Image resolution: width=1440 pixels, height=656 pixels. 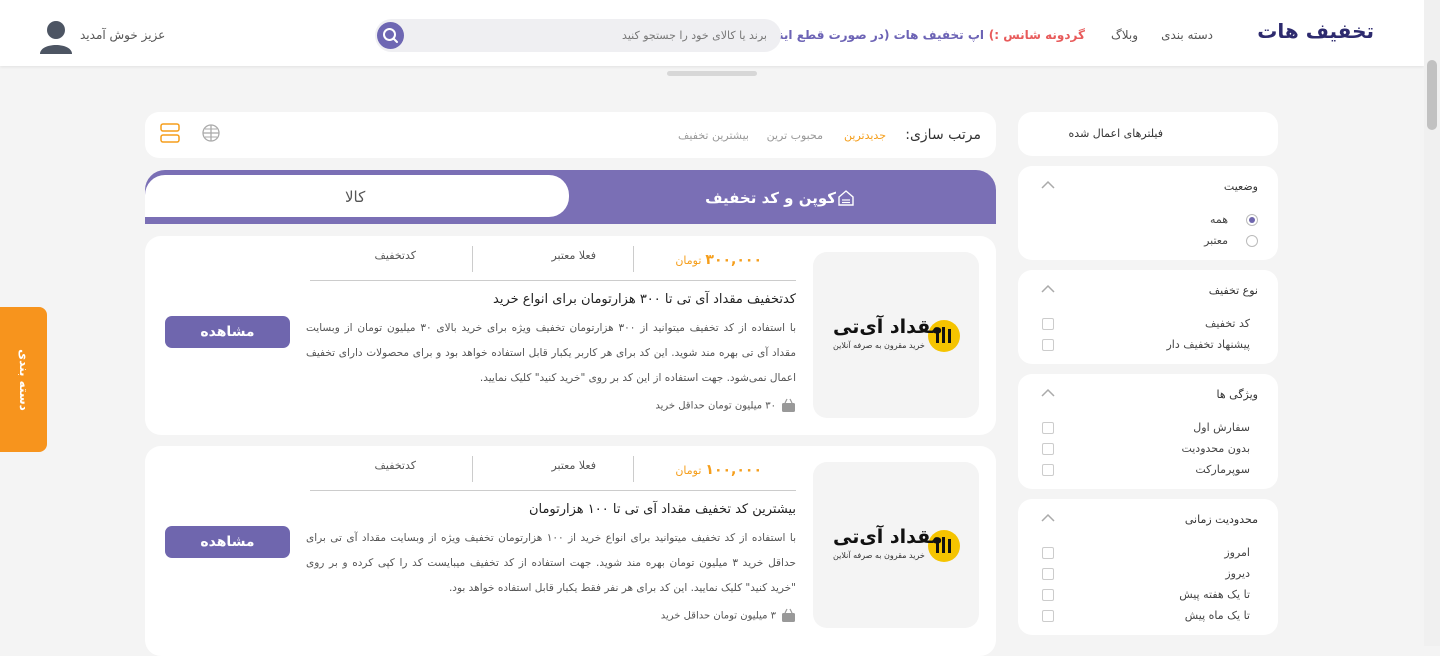 What do you see at coordinates (1214, 594) in the screenshot?
I see `filter-option-last-week: تا یک هفته پیش` at bounding box center [1214, 594].